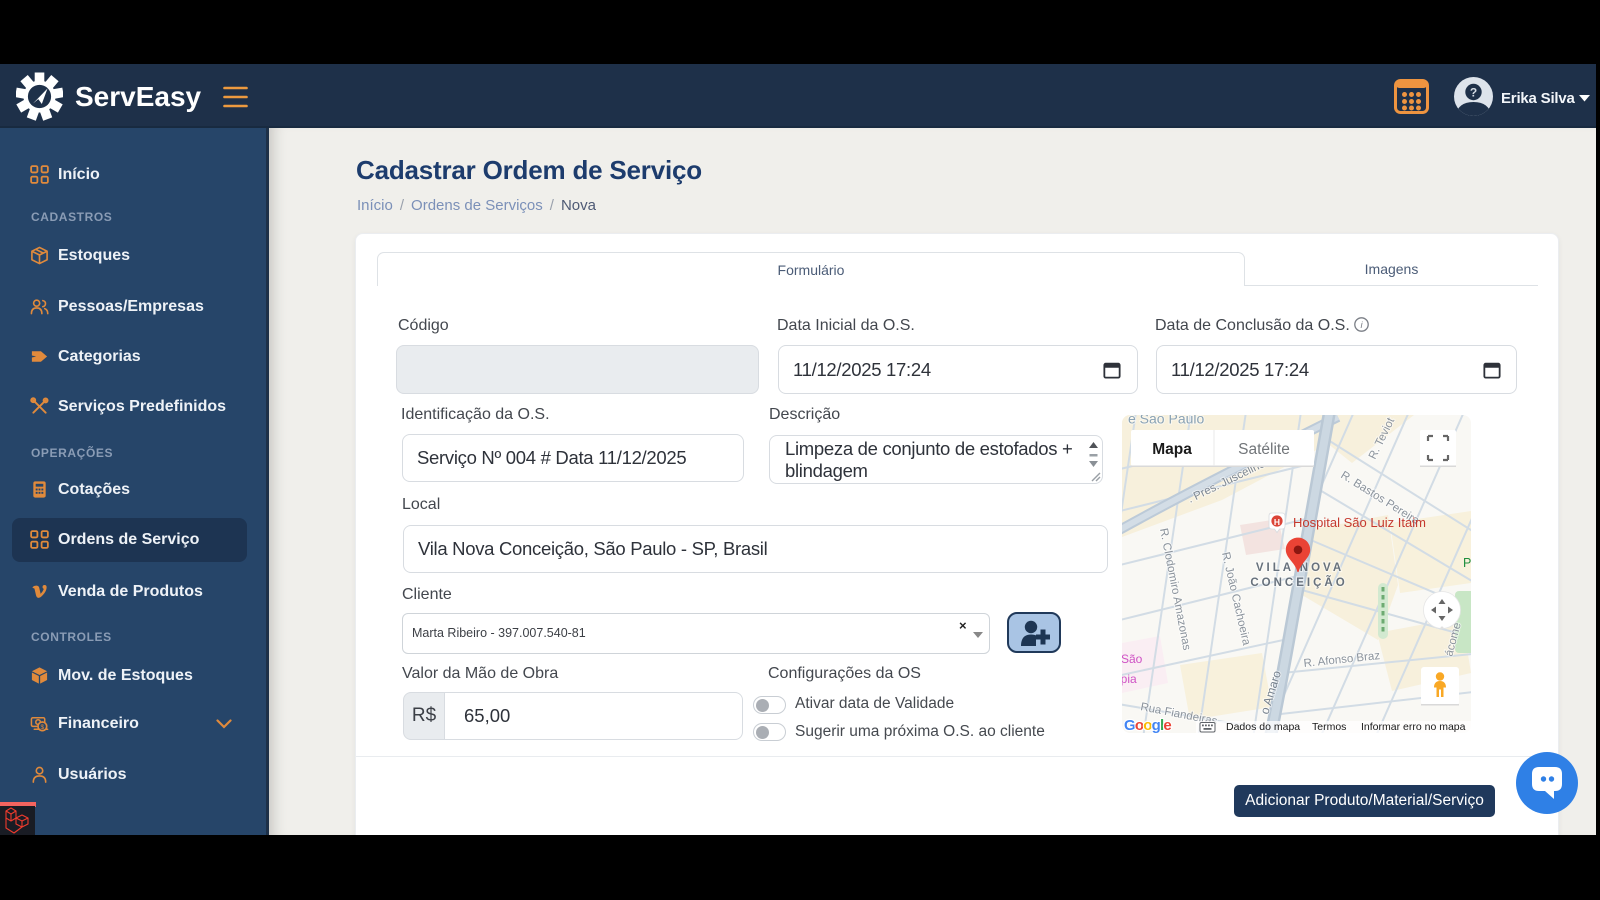 Image resolution: width=1600 pixels, height=900 pixels. I want to click on svg-text: H, so click(1277, 522).